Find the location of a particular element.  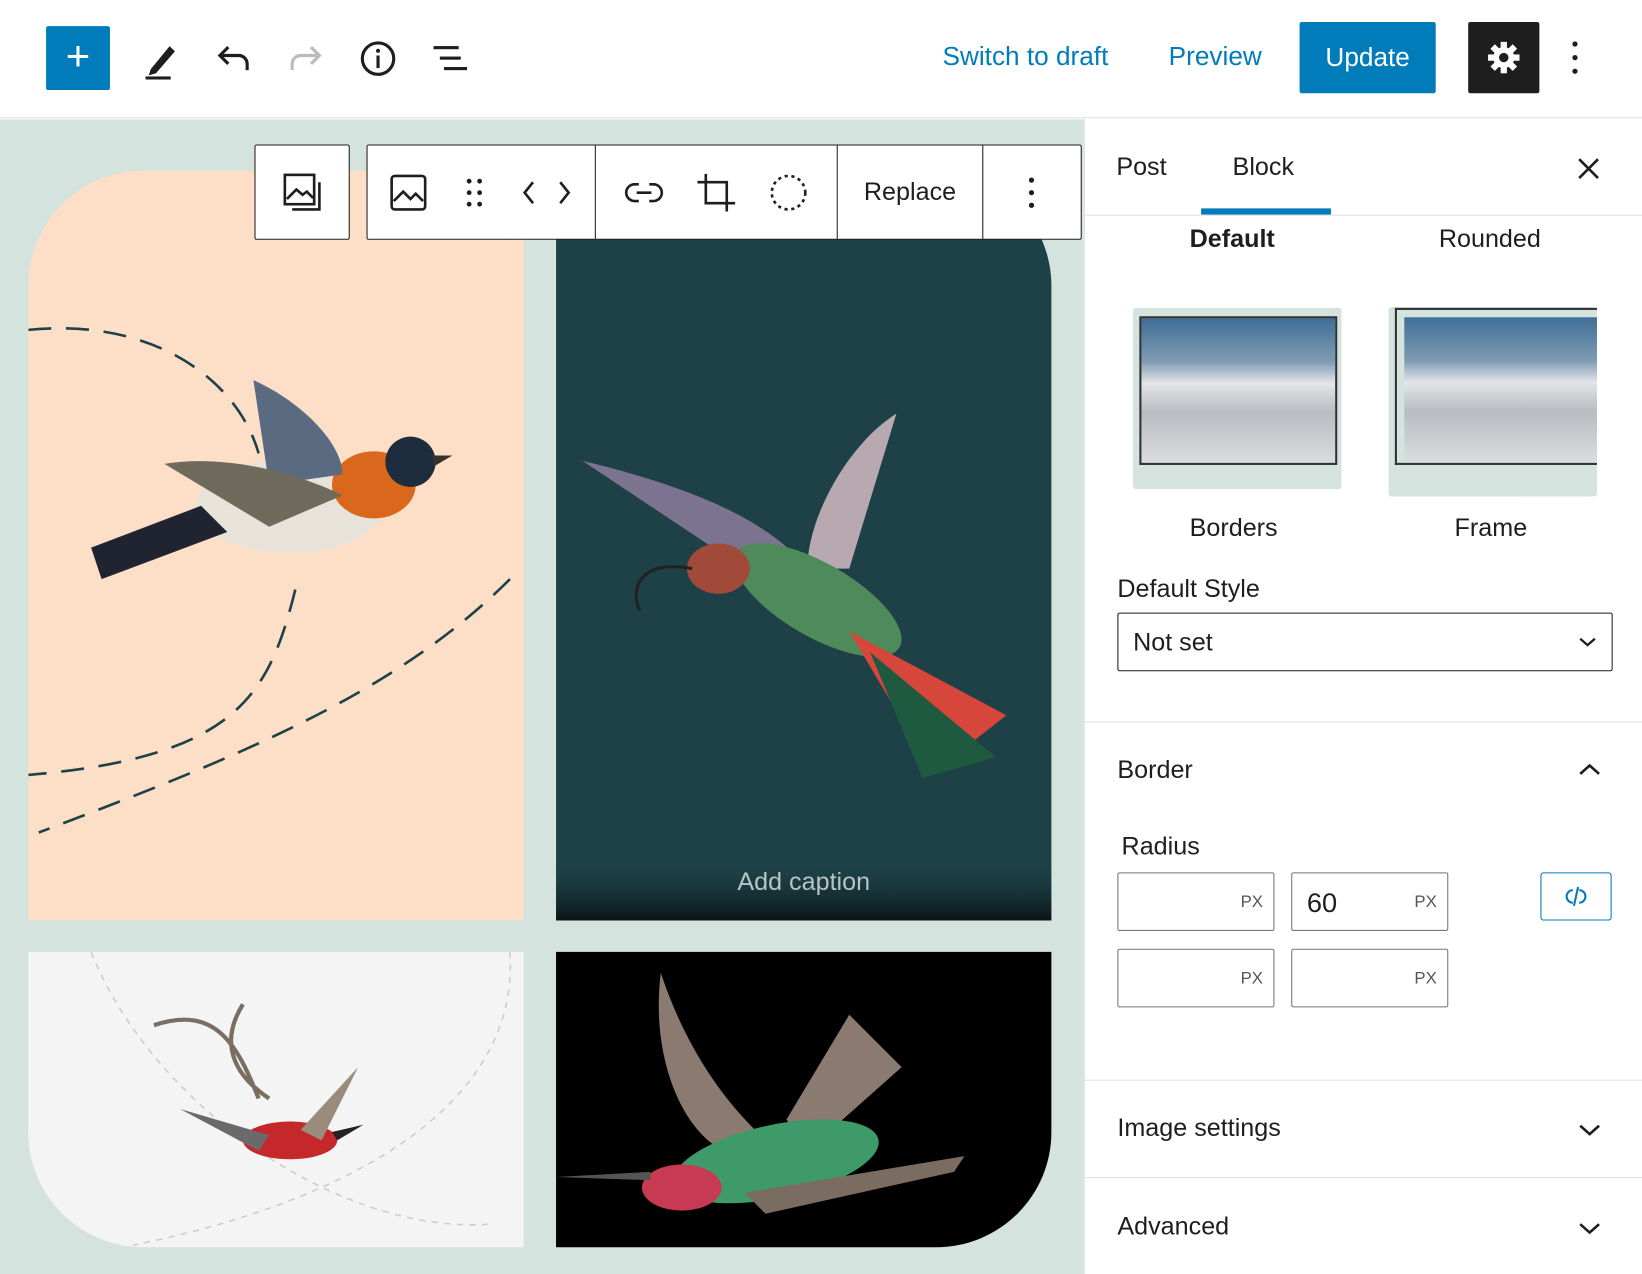

unlink-icon is located at coordinates (1576, 896).